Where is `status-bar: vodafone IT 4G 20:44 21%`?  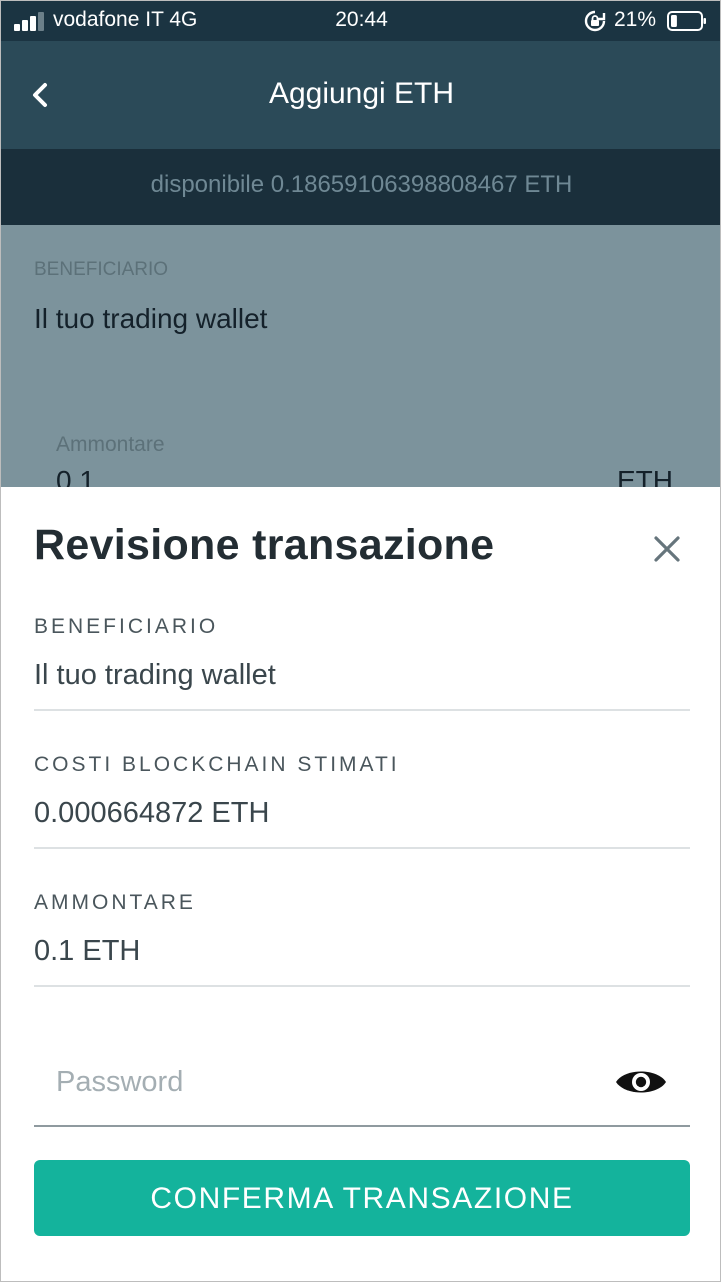
status-bar: vodafone IT 4G 20:44 21% is located at coordinates (360, 21).